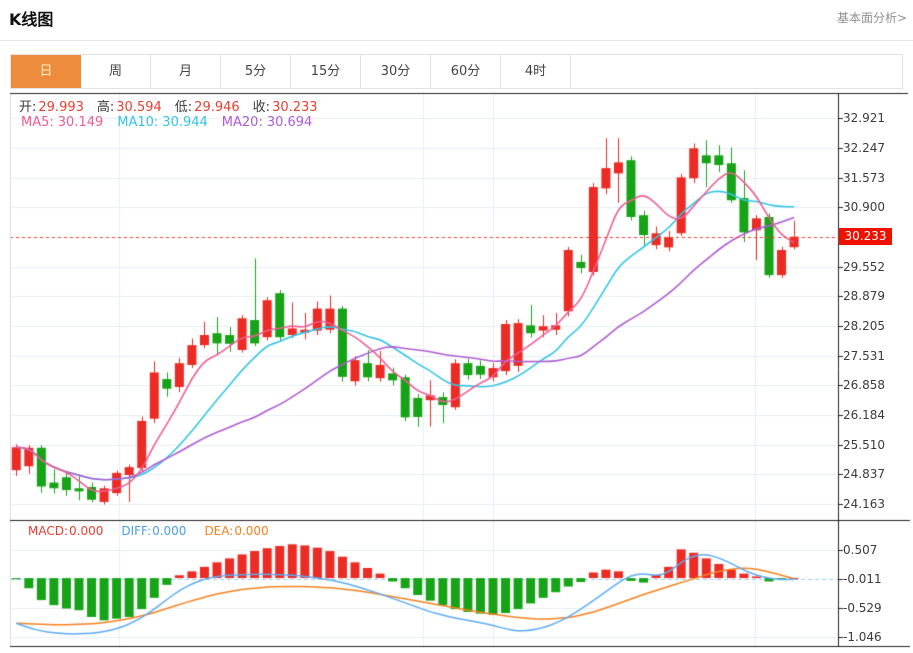 The height and width of the screenshot is (653, 913). I want to click on ohlc-readout: 开: 29.993 高: 30.594 低: 29.946 收: 30.233, so click(168, 105).